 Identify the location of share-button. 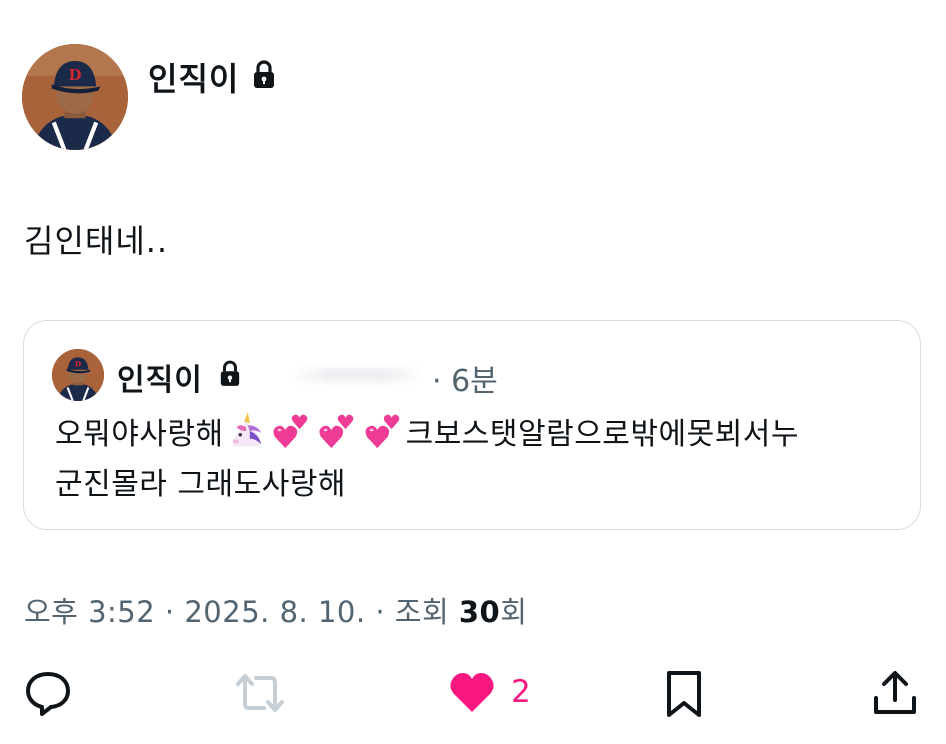
(895, 693).